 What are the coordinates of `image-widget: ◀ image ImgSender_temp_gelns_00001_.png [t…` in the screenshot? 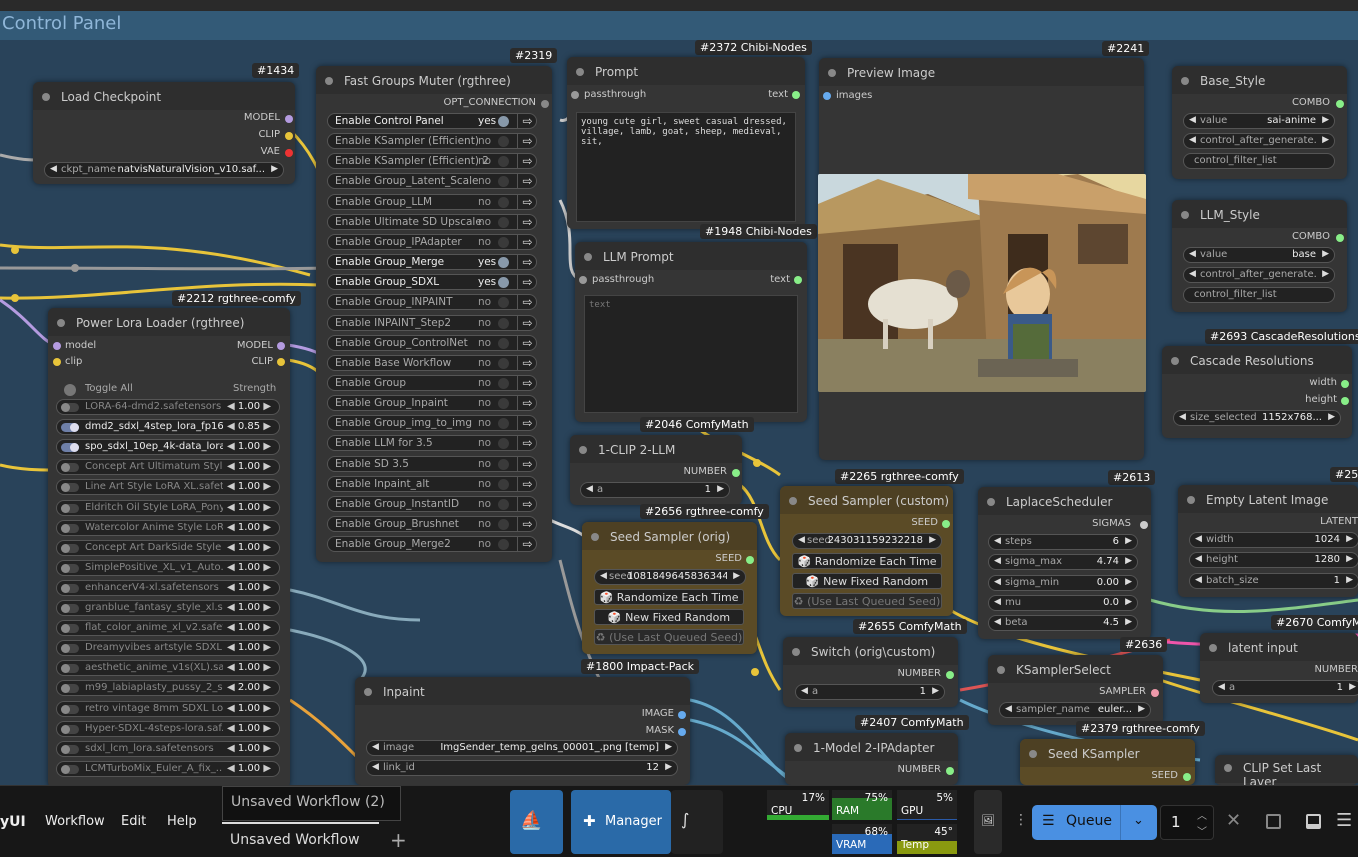 It's located at (522, 748).